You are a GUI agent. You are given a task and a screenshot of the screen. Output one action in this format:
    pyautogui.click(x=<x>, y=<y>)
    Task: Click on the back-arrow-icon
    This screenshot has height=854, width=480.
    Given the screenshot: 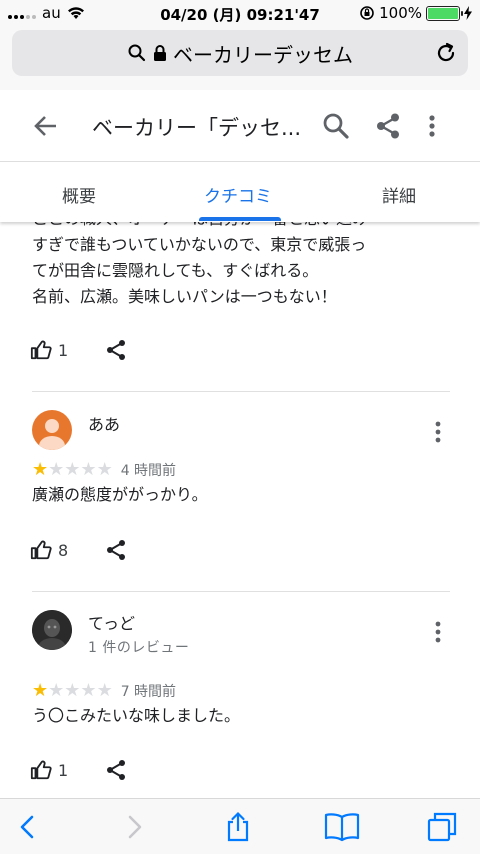 What is the action you would take?
    pyautogui.click(x=46, y=126)
    